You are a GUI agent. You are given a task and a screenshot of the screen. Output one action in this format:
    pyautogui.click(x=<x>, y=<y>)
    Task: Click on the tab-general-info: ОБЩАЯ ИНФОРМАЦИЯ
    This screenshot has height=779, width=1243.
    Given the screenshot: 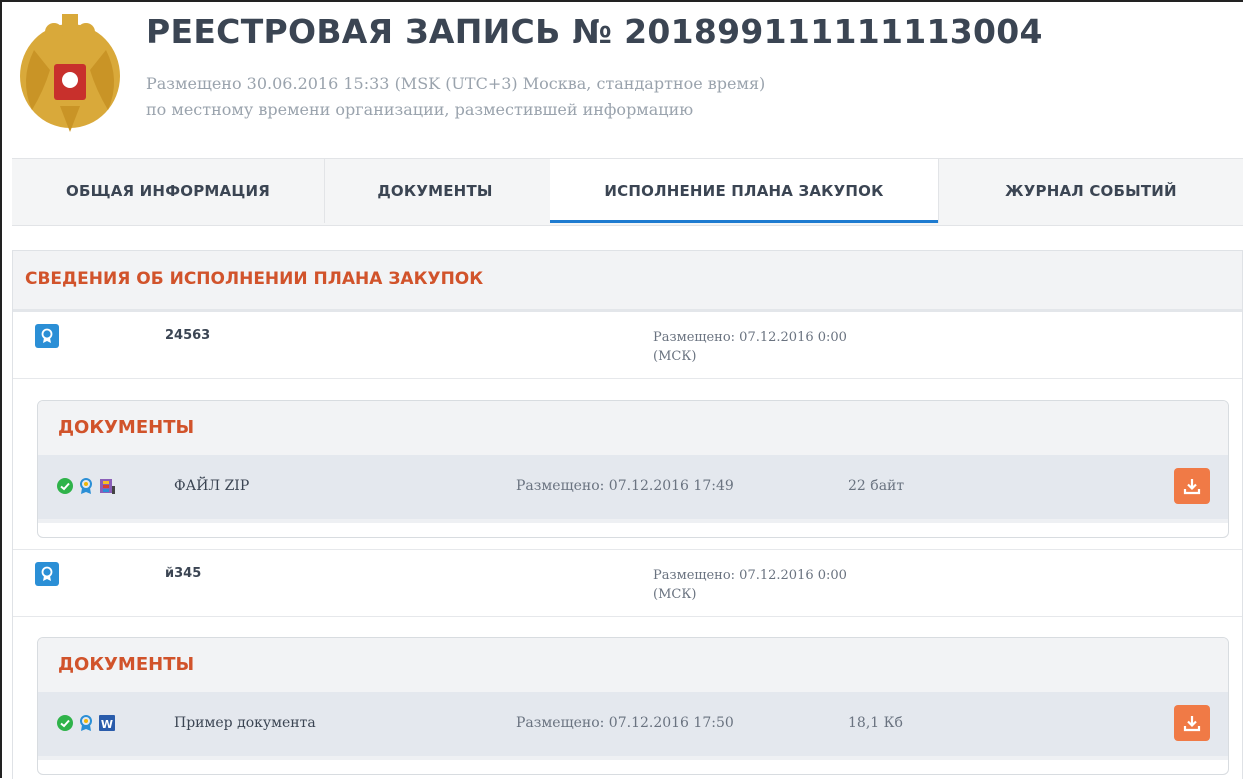 What is the action you would take?
    pyautogui.click(x=168, y=191)
    